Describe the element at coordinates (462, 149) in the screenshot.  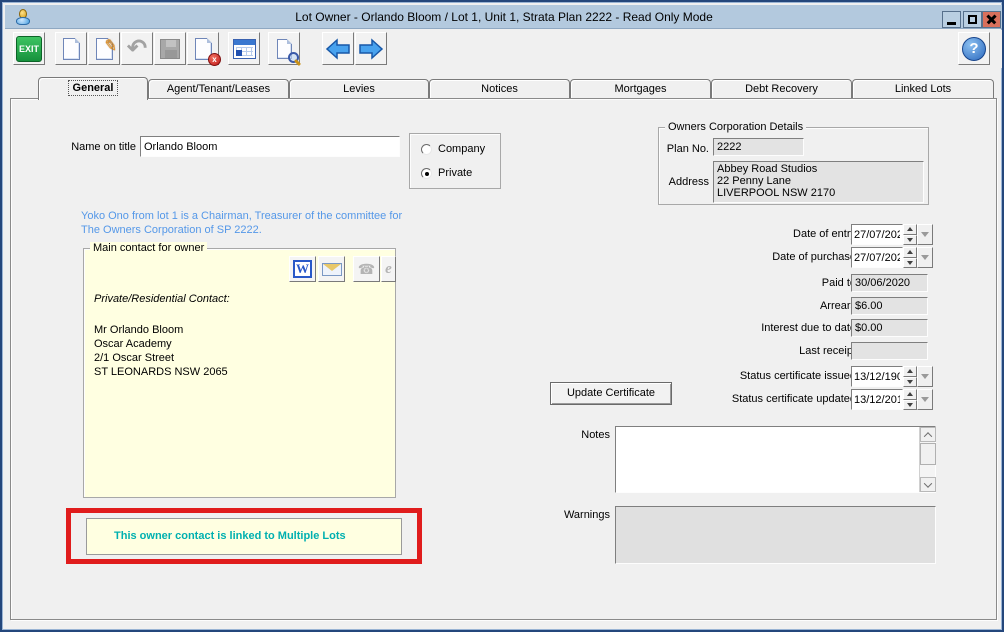
I see `company-radio-label: Company` at that location.